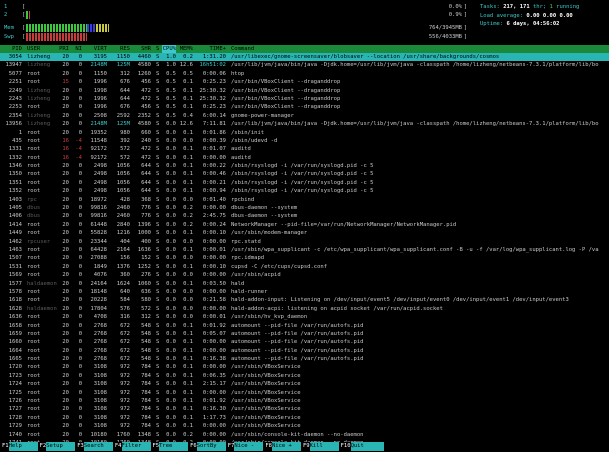  What do you see at coordinates (214, 359) in the screenshot?
I see `cell-time: 0:16.38` at bounding box center [214, 359].